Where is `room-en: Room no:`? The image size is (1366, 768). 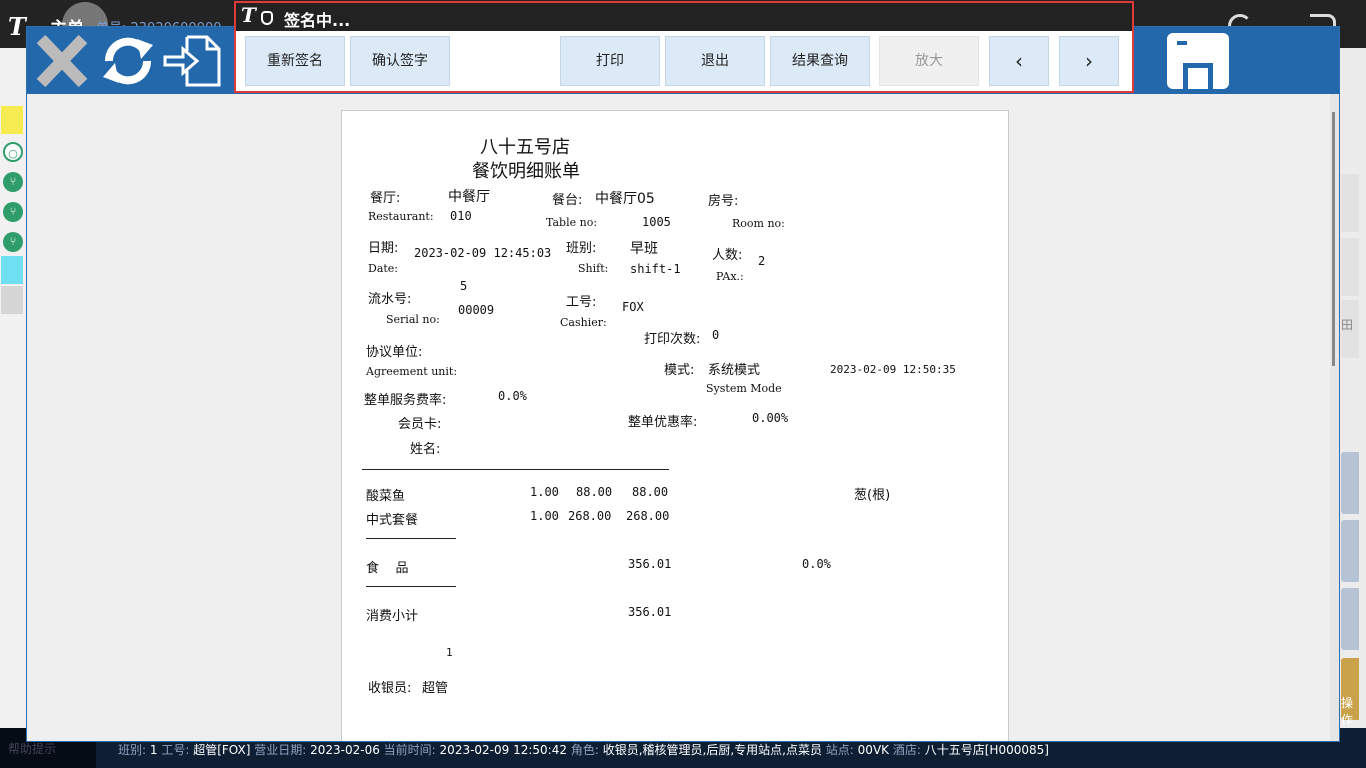
room-en: Room no: is located at coordinates (758, 223).